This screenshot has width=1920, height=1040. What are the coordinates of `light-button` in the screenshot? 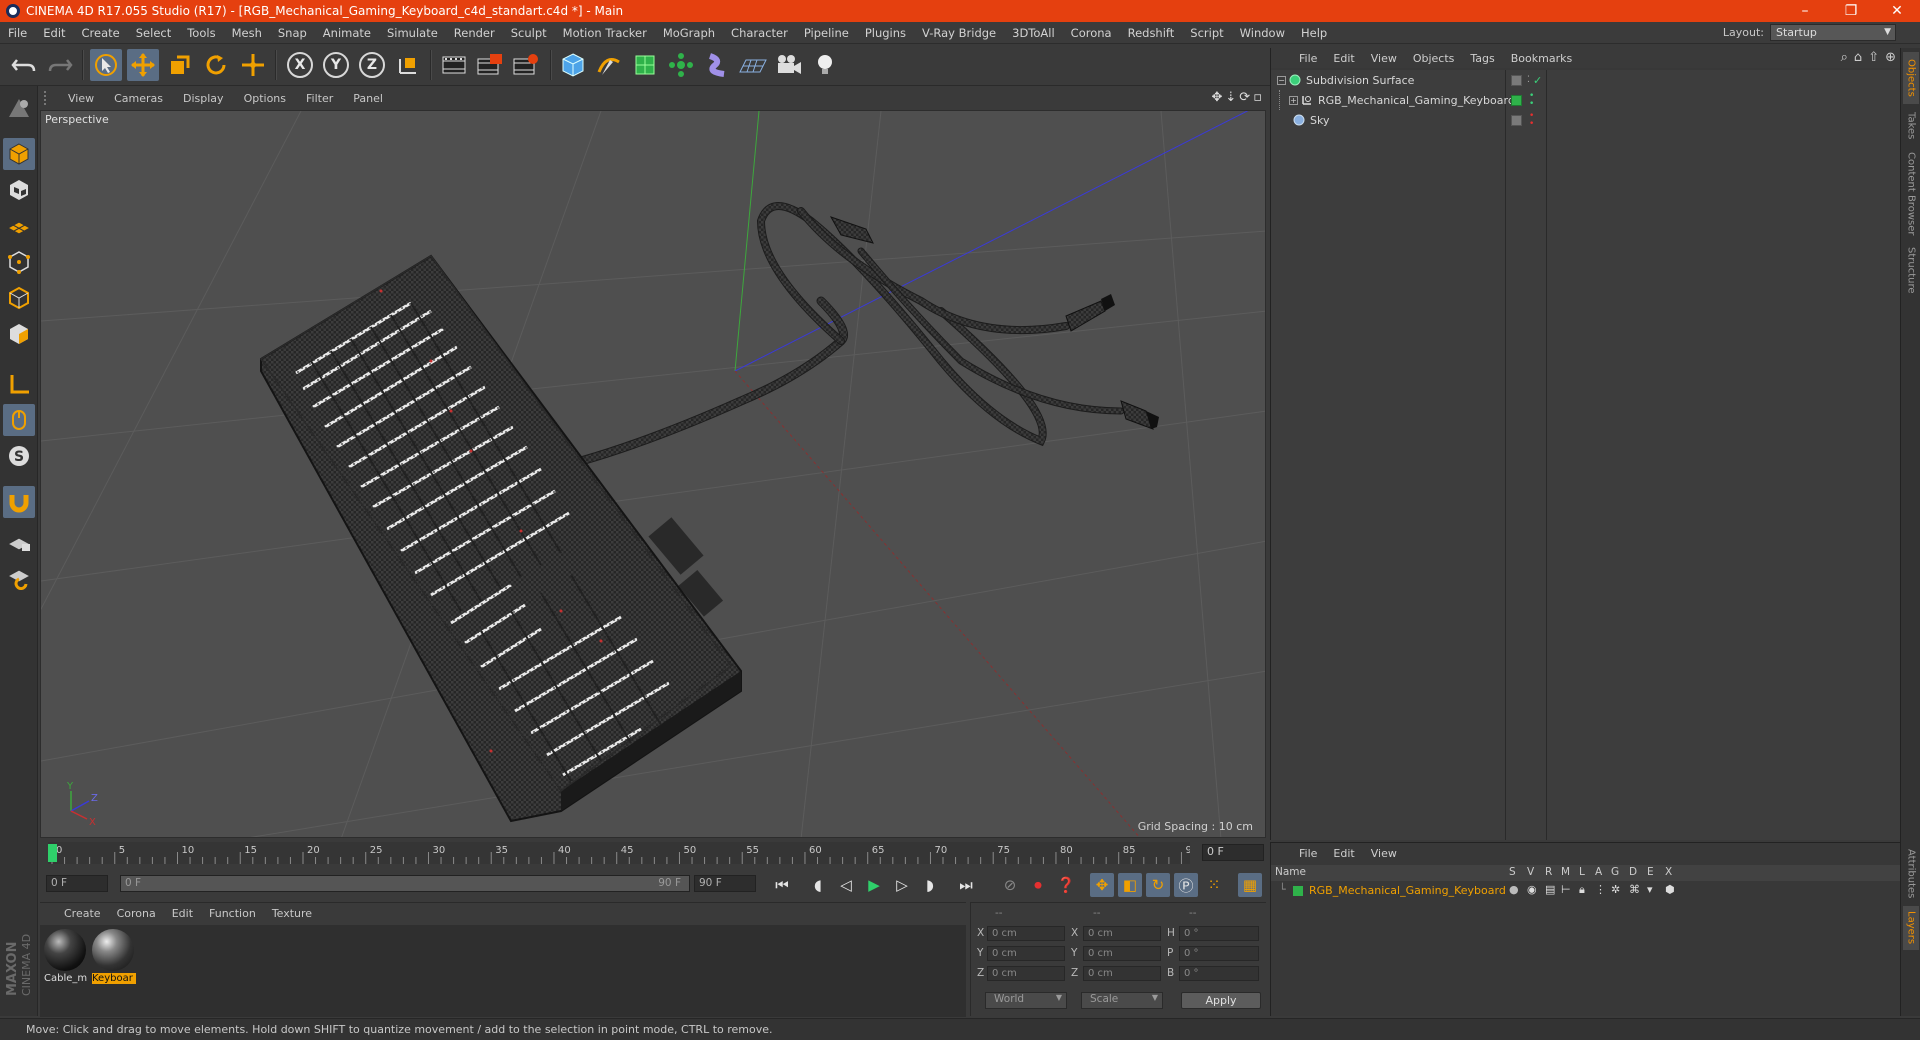 It's located at (825, 65).